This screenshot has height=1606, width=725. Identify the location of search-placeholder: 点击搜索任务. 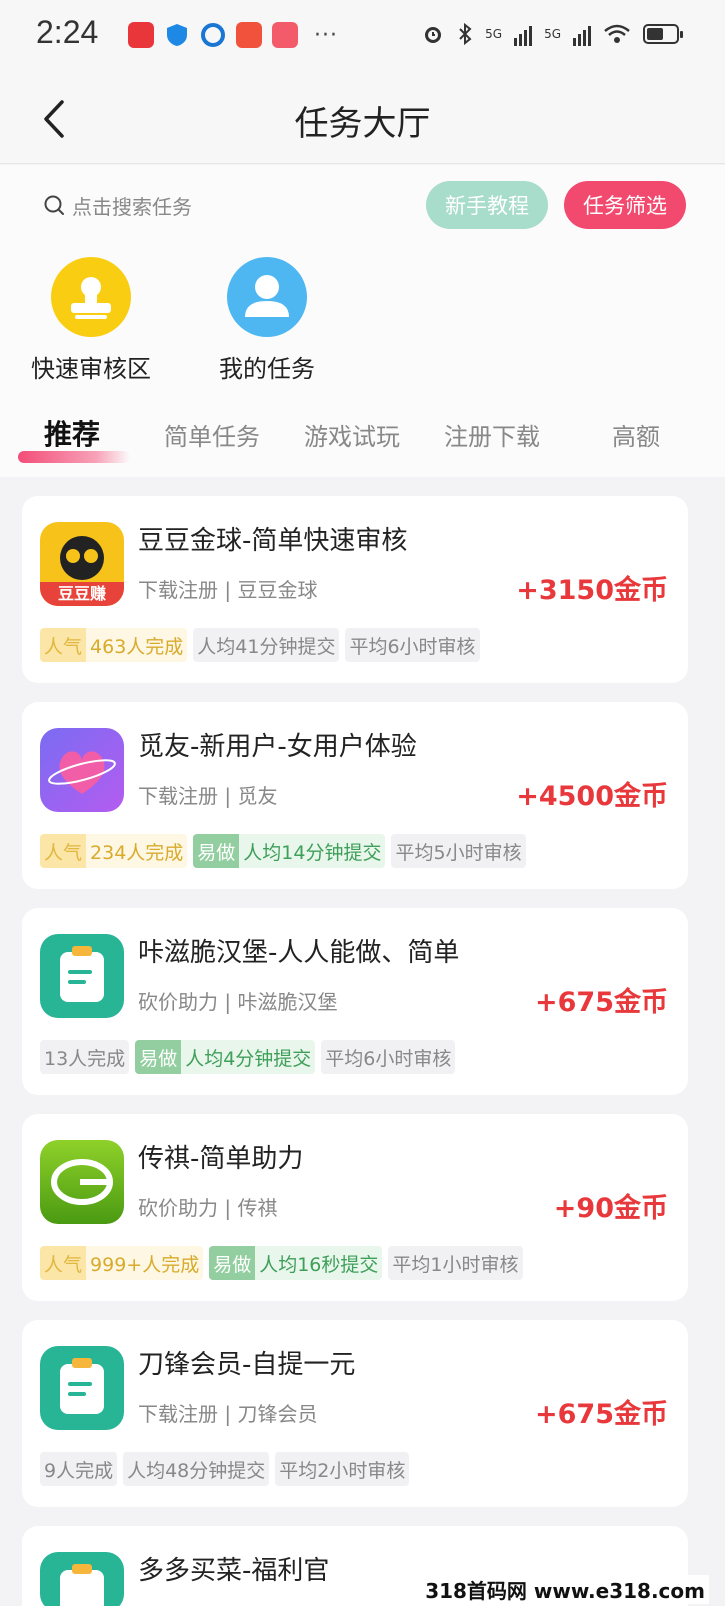
(132, 206).